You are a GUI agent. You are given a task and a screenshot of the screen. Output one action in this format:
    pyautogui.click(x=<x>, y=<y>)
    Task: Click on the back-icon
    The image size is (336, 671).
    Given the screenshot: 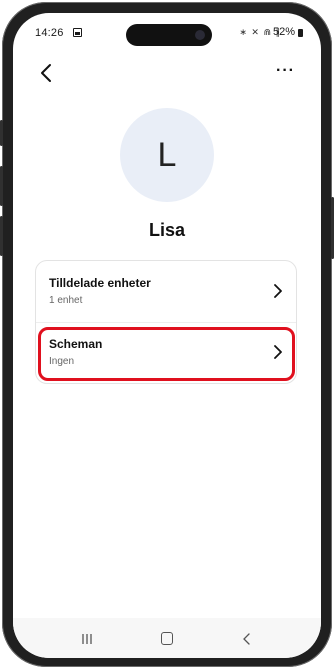 What is the action you would take?
    pyautogui.click(x=246, y=638)
    